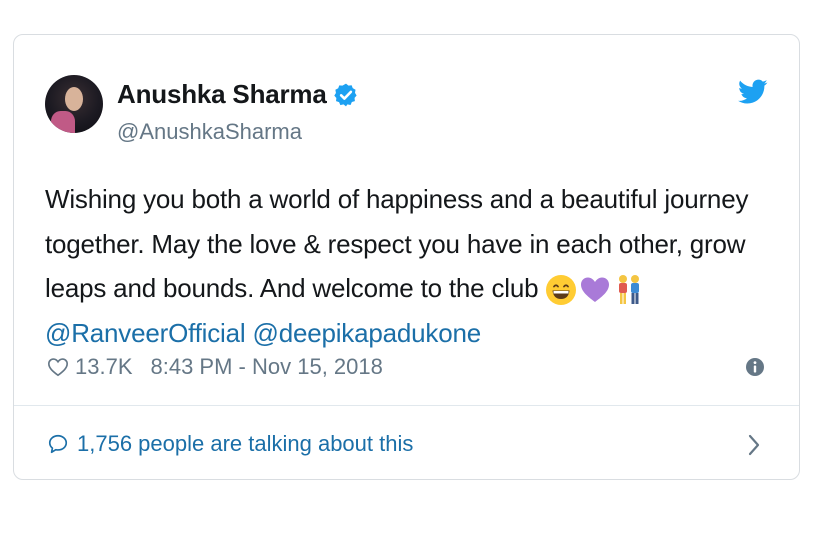 The image size is (827, 551). I want to click on tweet-meta: 13.7K 8:43 PM - Nov 15, 2018, so click(215, 367).